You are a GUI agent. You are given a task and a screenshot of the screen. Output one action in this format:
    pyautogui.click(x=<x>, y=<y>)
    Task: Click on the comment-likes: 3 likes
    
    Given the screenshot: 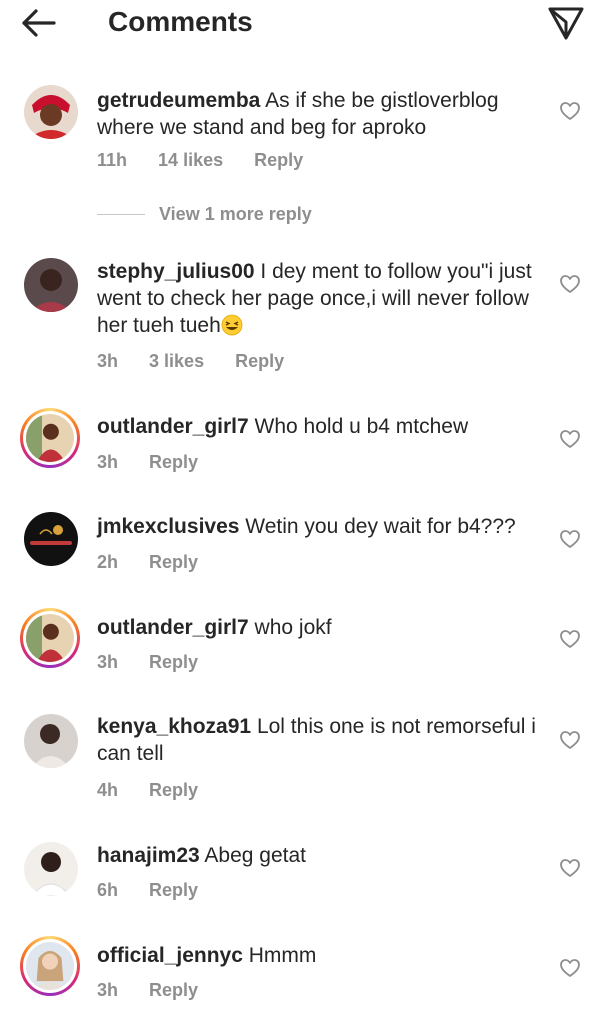 What is the action you would take?
    pyautogui.click(x=176, y=361)
    